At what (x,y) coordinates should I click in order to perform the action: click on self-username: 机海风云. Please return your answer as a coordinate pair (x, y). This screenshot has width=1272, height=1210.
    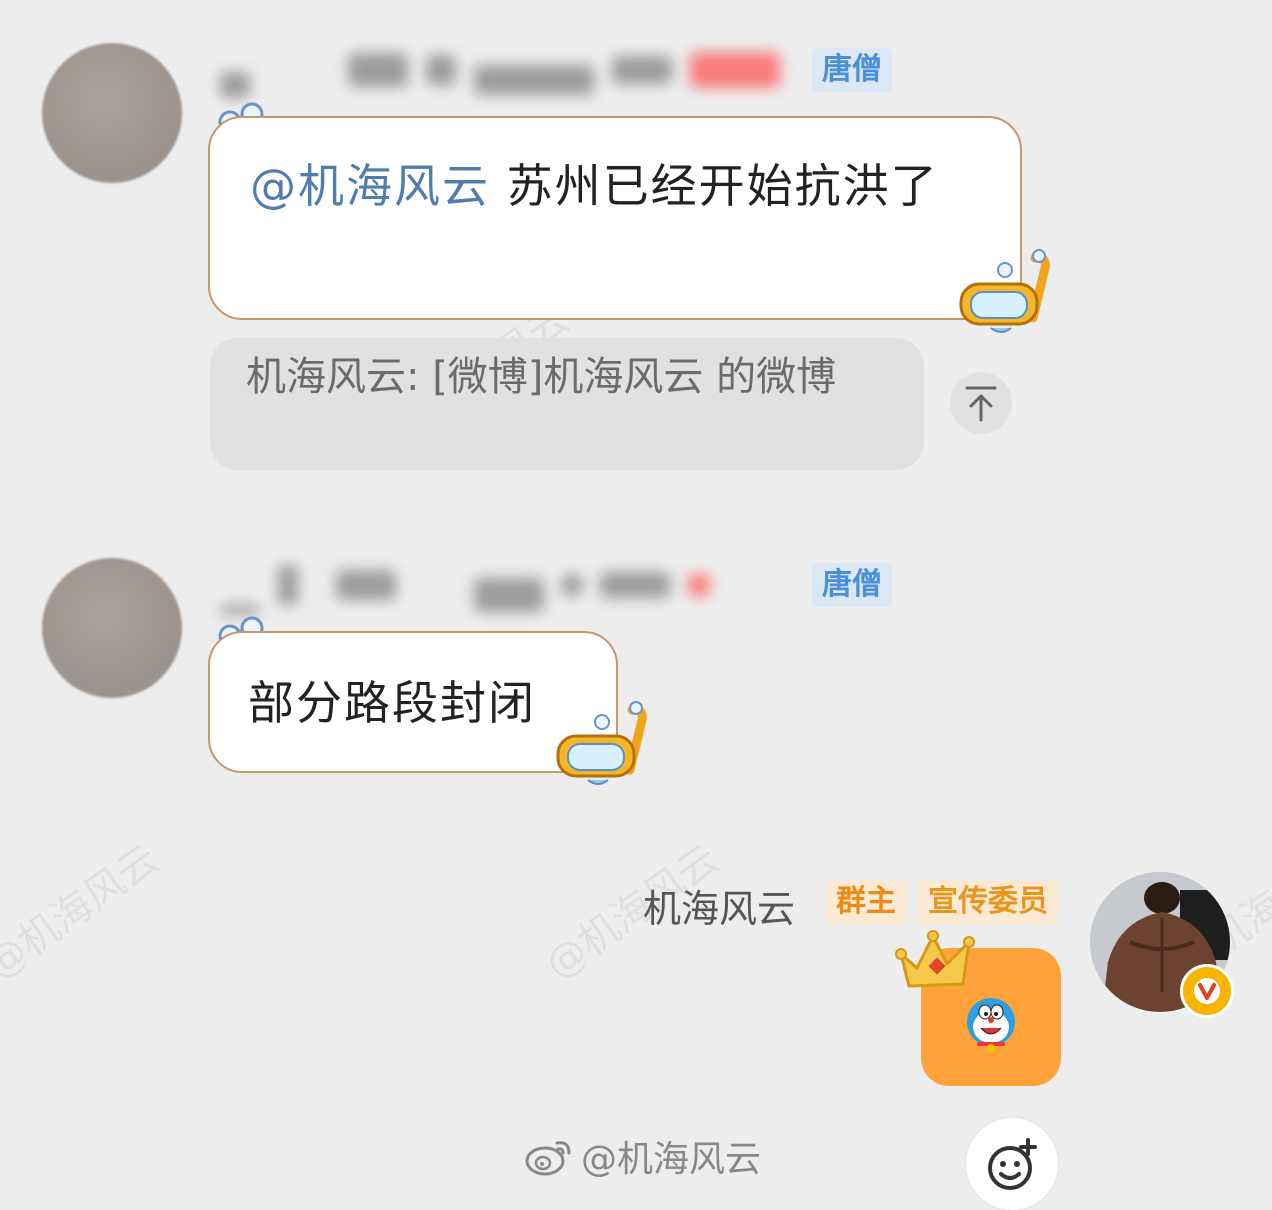
    Looking at the image, I should click on (719, 909).